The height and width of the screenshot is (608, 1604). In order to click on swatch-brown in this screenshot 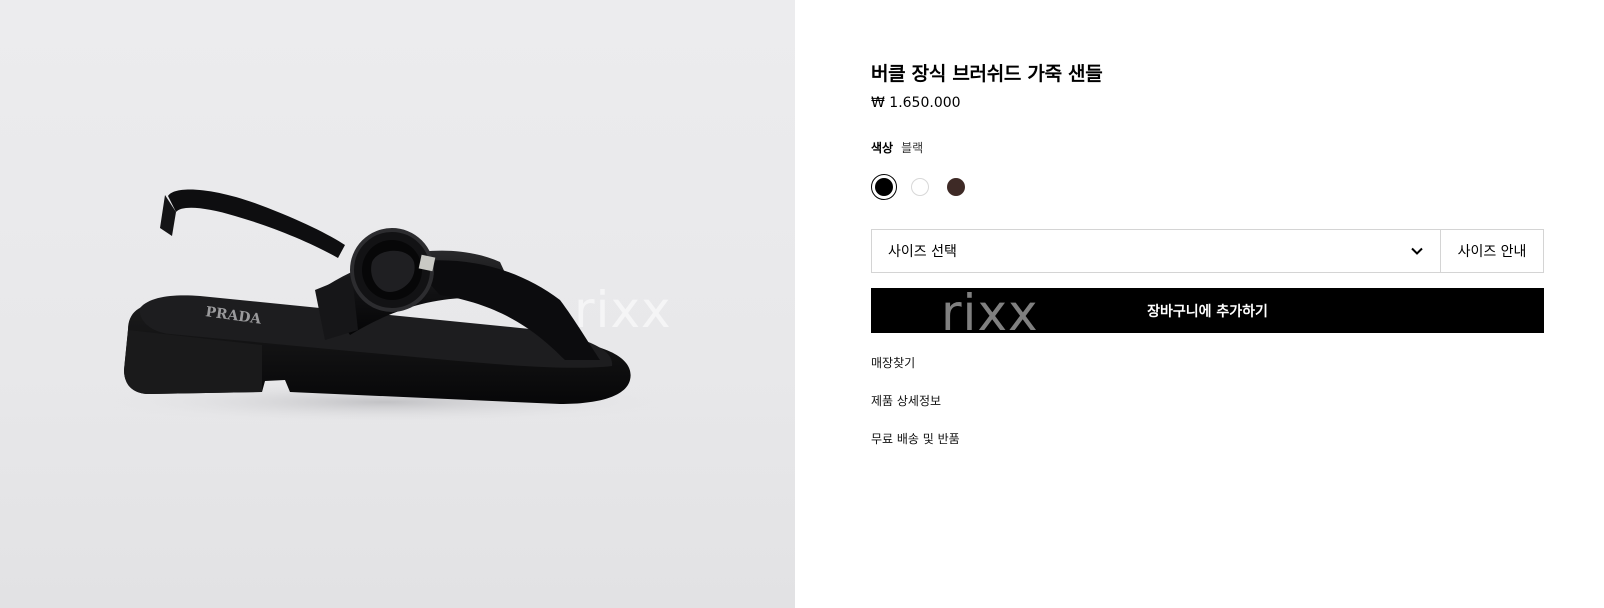, I will do `click(956, 187)`.